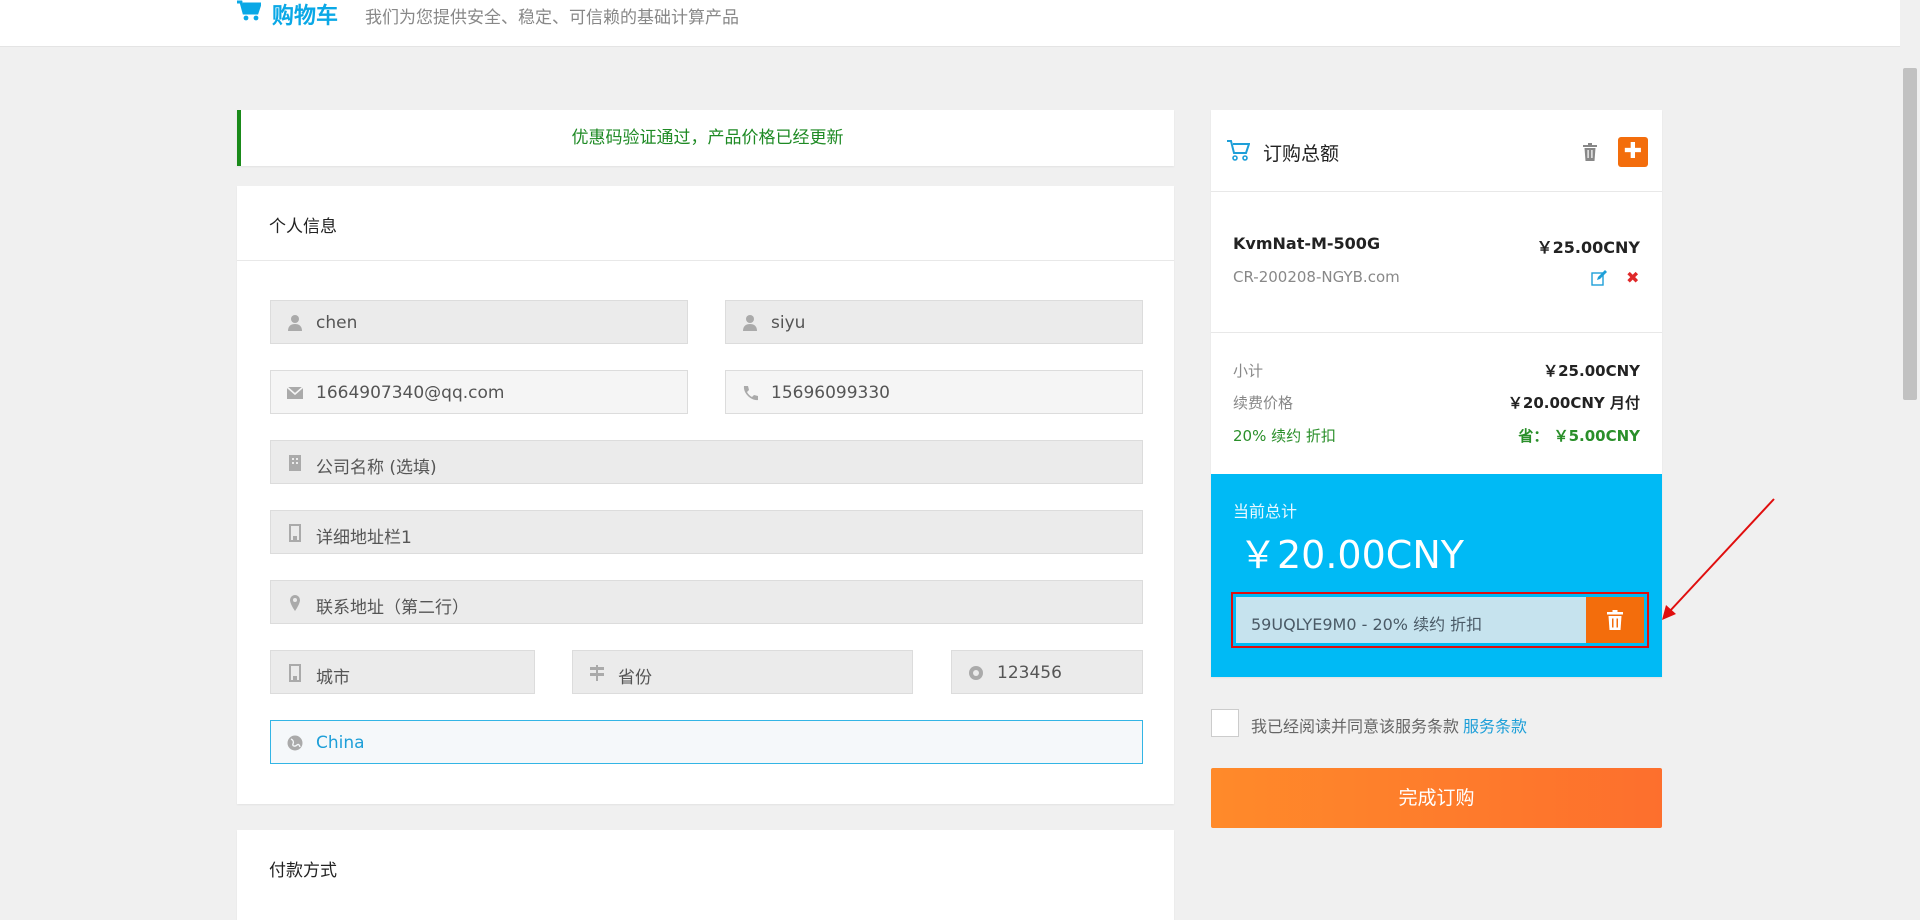  Describe the element at coordinates (1436, 332) in the screenshot. I see `divider` at that location.